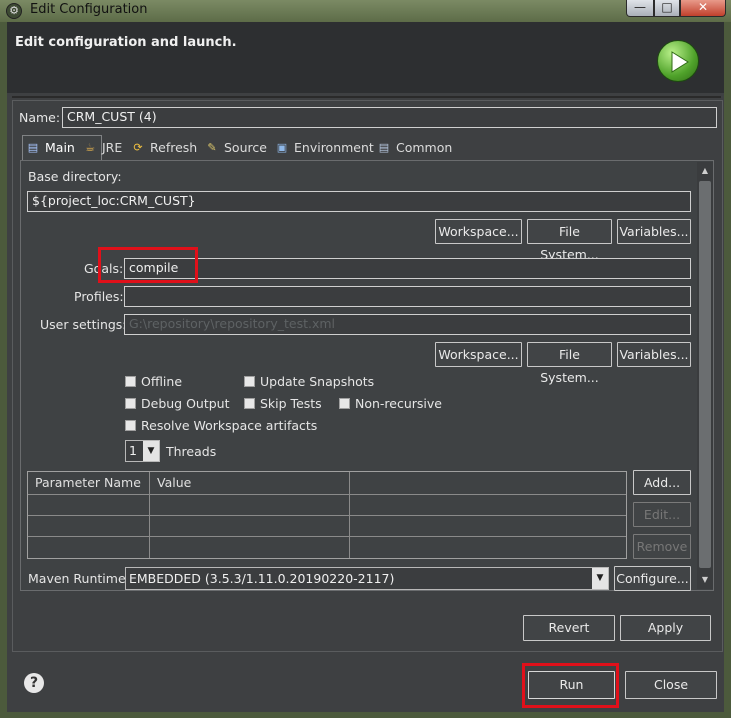 The image size is (731, 718). Describe the element at coordinates (671, 685) in the screenshot. I see `close-button: Close` at that location.